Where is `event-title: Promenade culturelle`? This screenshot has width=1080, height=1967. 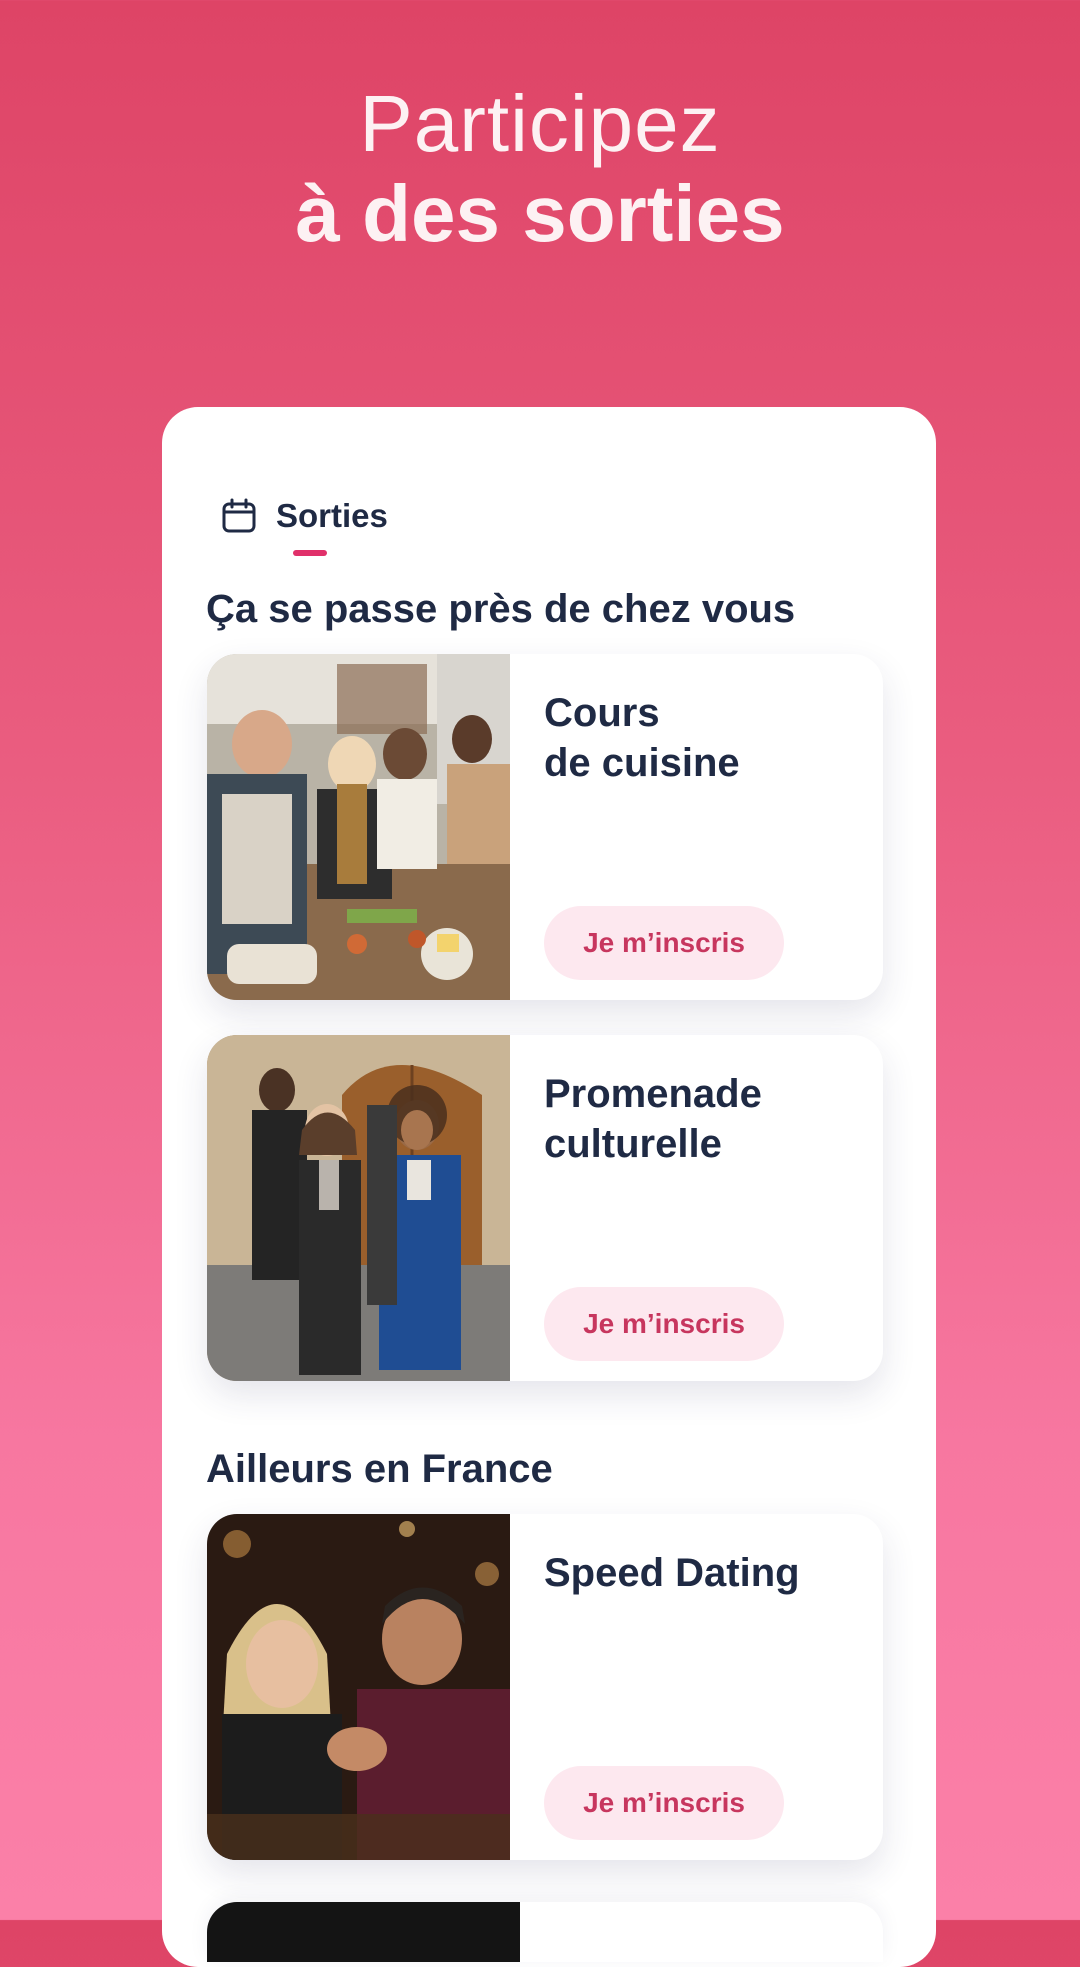 event-title: Promenade culturelle is located at coordinates (704, 1119).